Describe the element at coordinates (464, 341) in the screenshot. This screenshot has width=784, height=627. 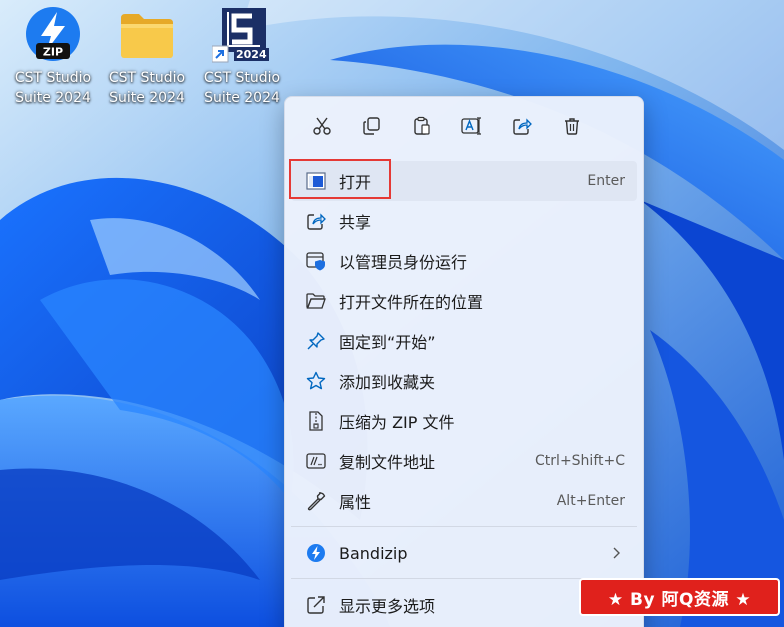
I see `menu-item-pin-start: 固定到“开始”` at that location.